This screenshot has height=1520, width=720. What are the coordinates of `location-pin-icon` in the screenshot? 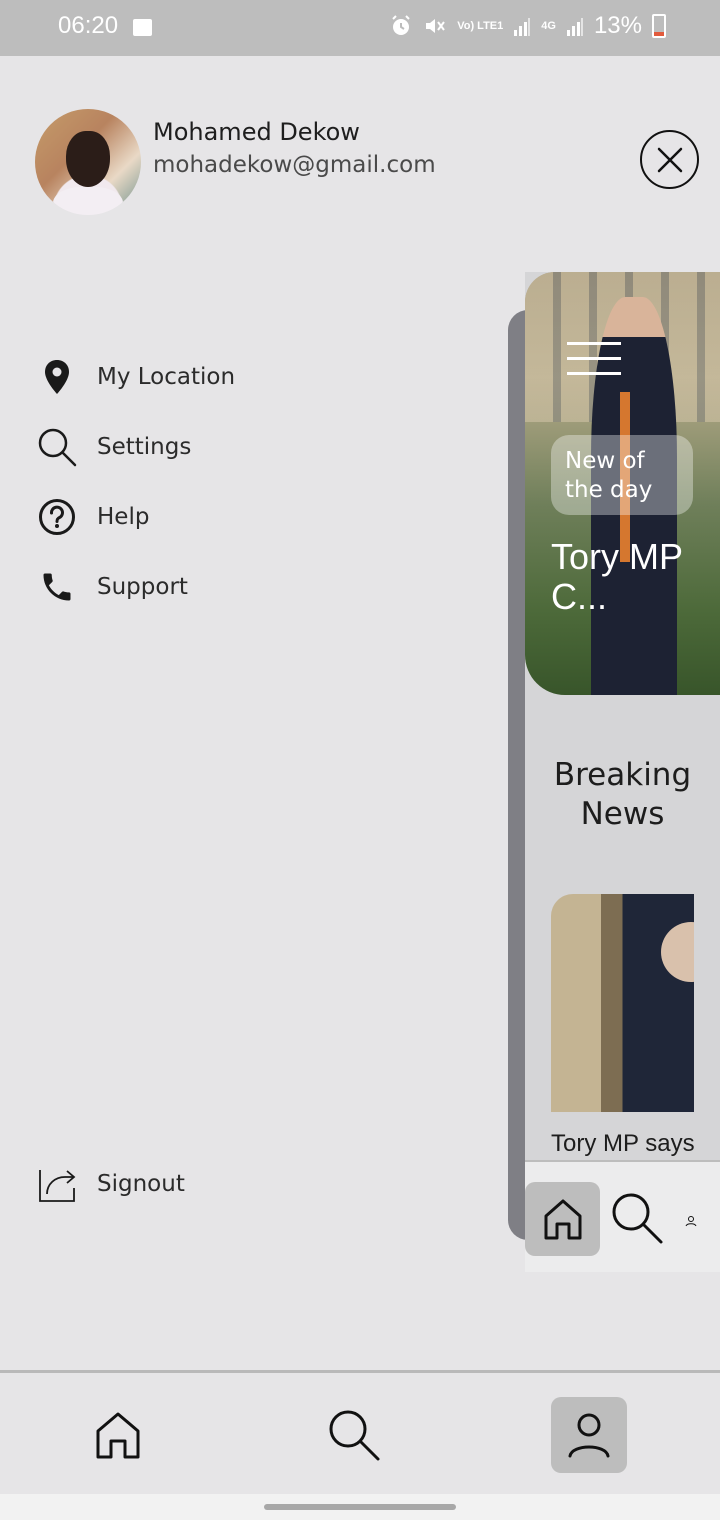 It's located at (57, 377).